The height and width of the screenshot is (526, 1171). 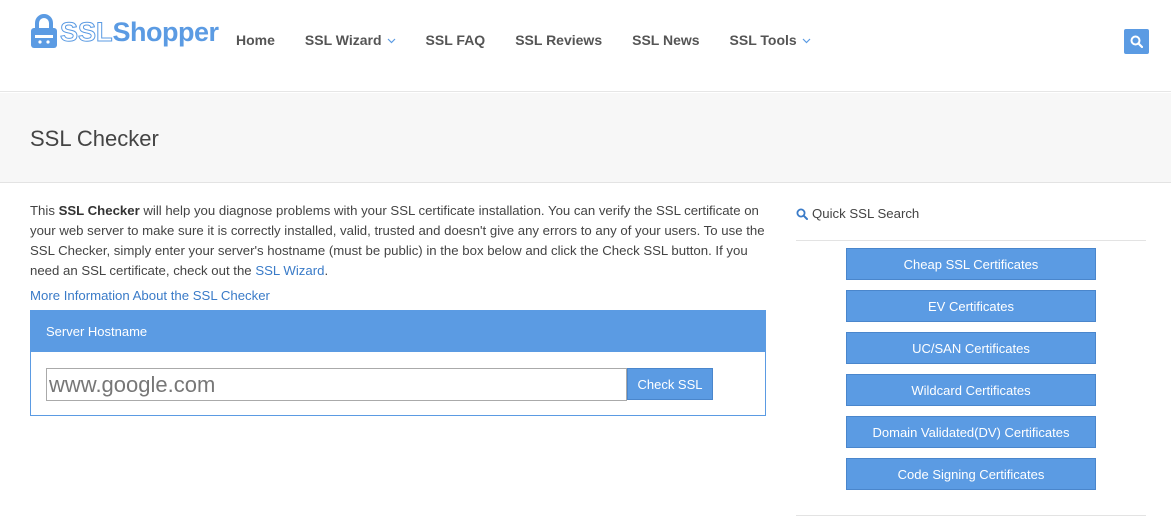 I want to click on quick-ssl-search-heading: Quick SSL Search, so click(x=857, y=213).